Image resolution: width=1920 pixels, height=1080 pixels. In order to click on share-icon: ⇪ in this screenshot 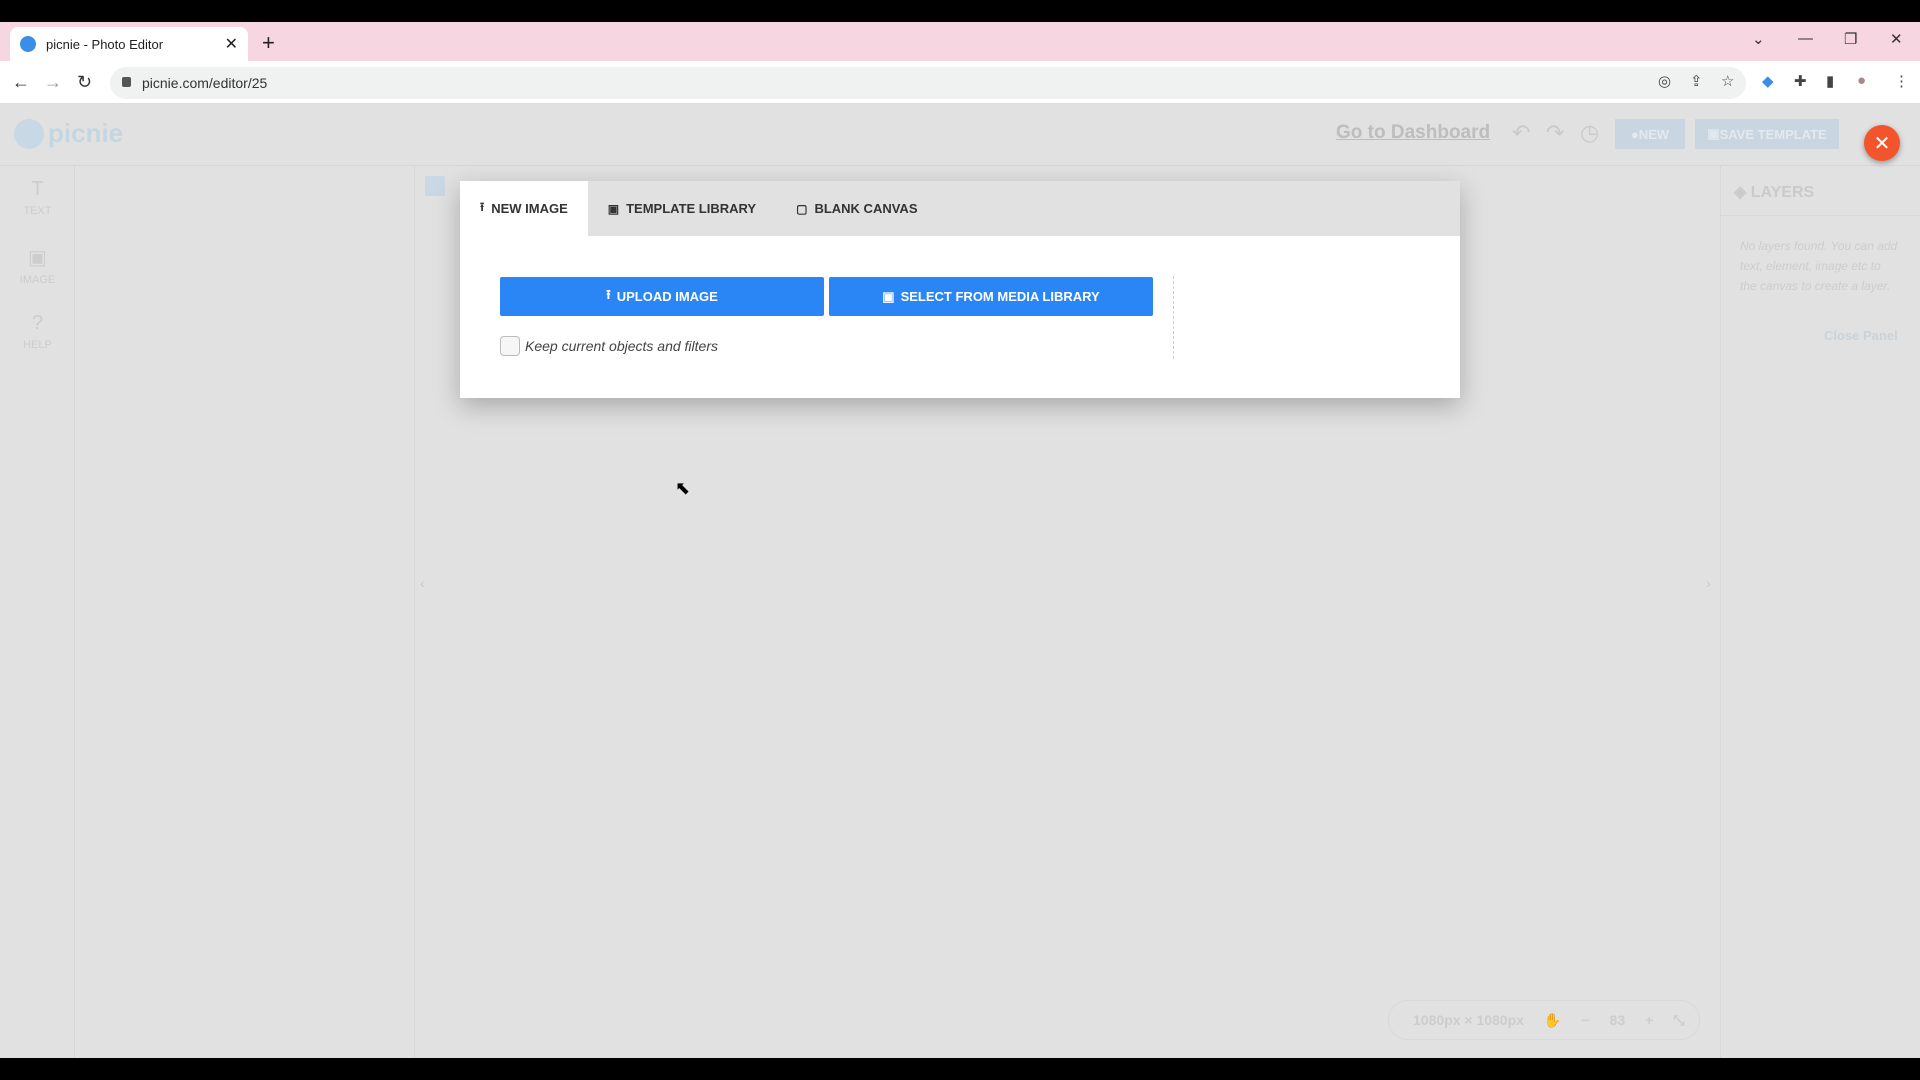, I will do `click(1696, 81)`.